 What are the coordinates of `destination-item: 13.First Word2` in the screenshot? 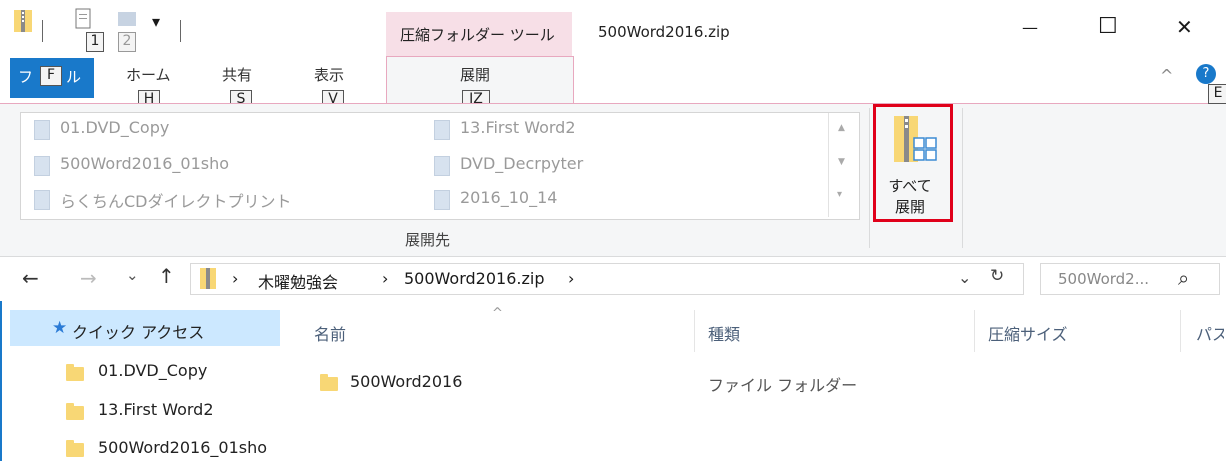 It's located at (518, 127).